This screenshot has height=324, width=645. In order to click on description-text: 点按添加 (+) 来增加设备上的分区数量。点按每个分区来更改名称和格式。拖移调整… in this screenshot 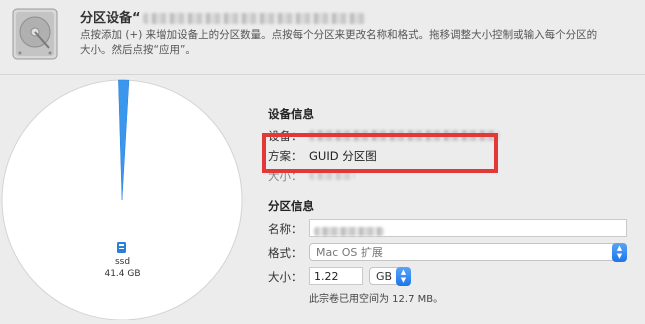, I will do `click(339, 42)`.